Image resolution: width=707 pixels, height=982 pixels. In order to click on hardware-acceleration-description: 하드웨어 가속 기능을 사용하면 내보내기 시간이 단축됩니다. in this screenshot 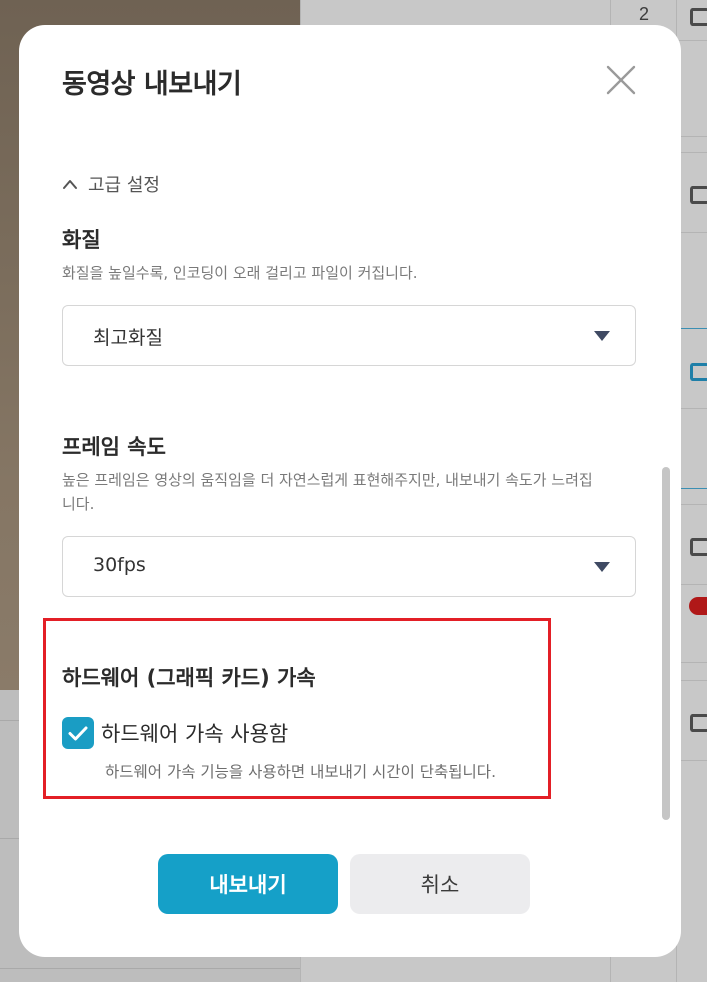, I will do `click(300, 772)`.